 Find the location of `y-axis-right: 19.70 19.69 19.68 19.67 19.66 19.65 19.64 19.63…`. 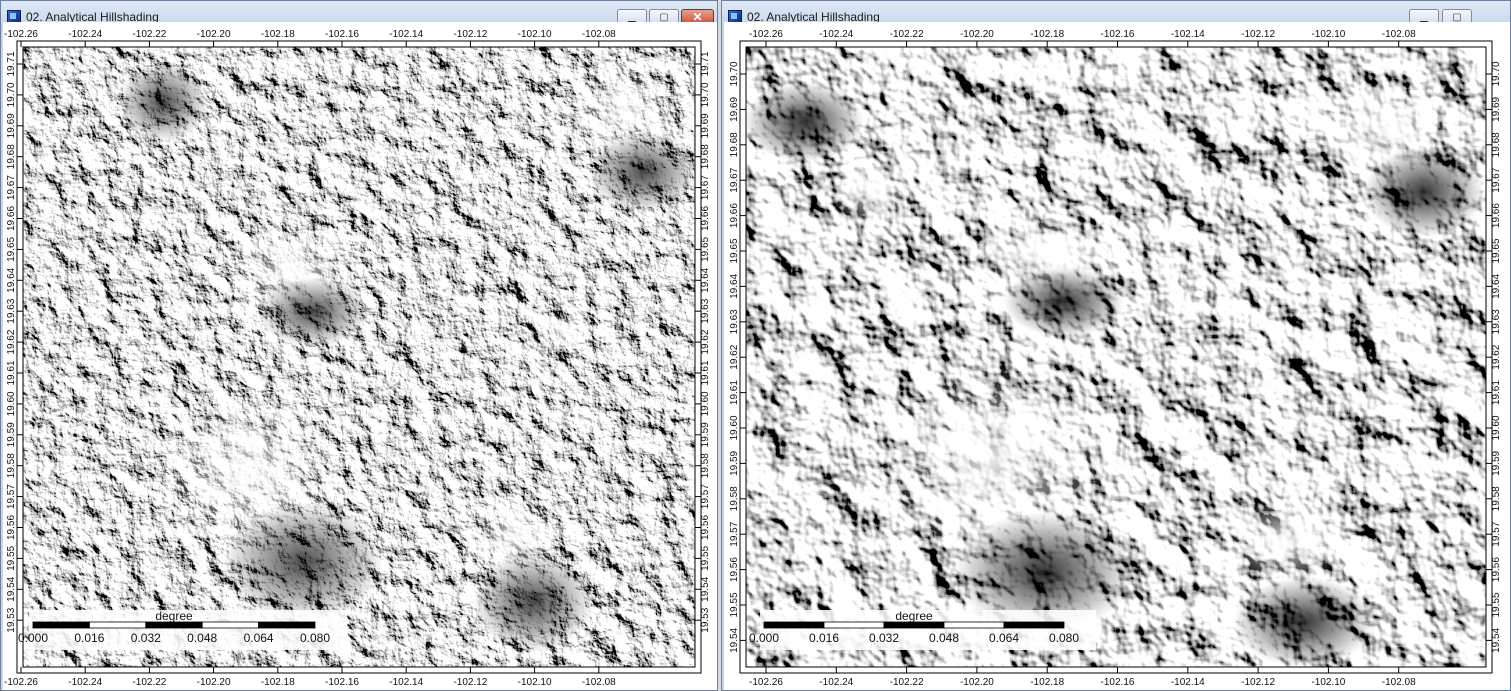

y-axis-right: 19.70 19.69 19.68 19.67 19.66 19.65 19.64 19.63… is located at coordinates (1494, 357).